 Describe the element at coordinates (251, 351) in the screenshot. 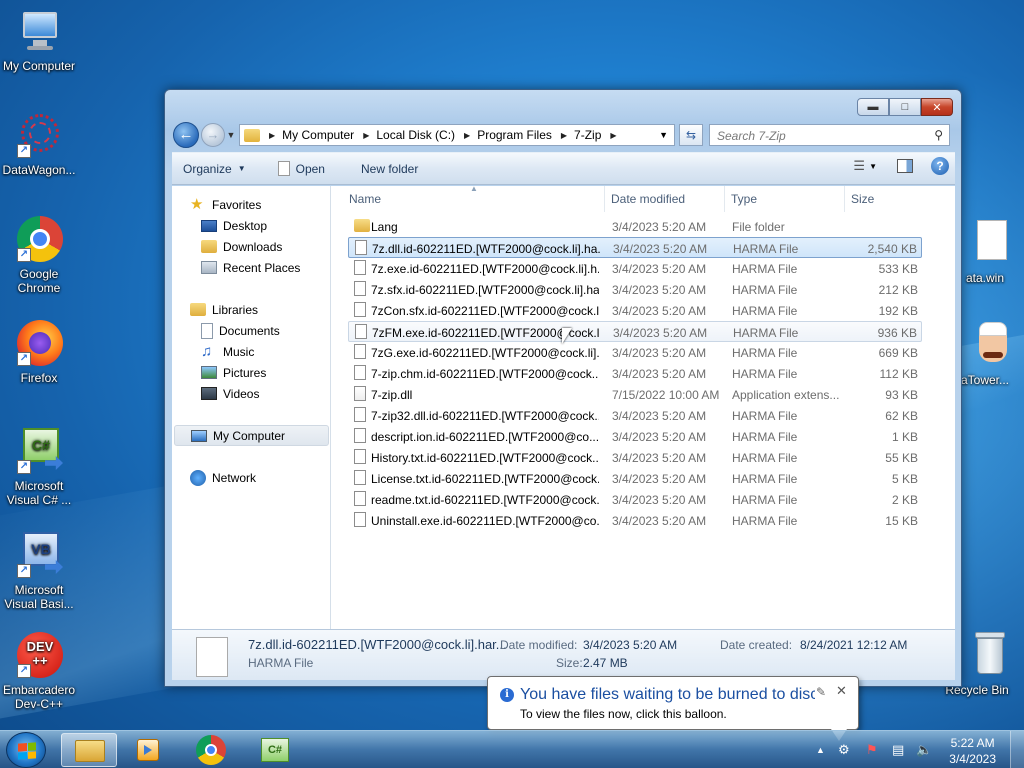

I see `nav-music: ♫ Music` at that location.